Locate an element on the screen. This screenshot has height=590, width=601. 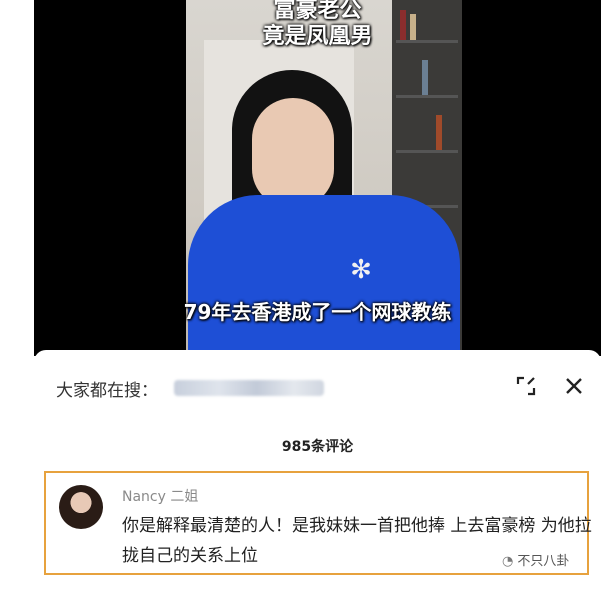
watermark: ◔ 不只八卦 is located at coordinates (536, 559).